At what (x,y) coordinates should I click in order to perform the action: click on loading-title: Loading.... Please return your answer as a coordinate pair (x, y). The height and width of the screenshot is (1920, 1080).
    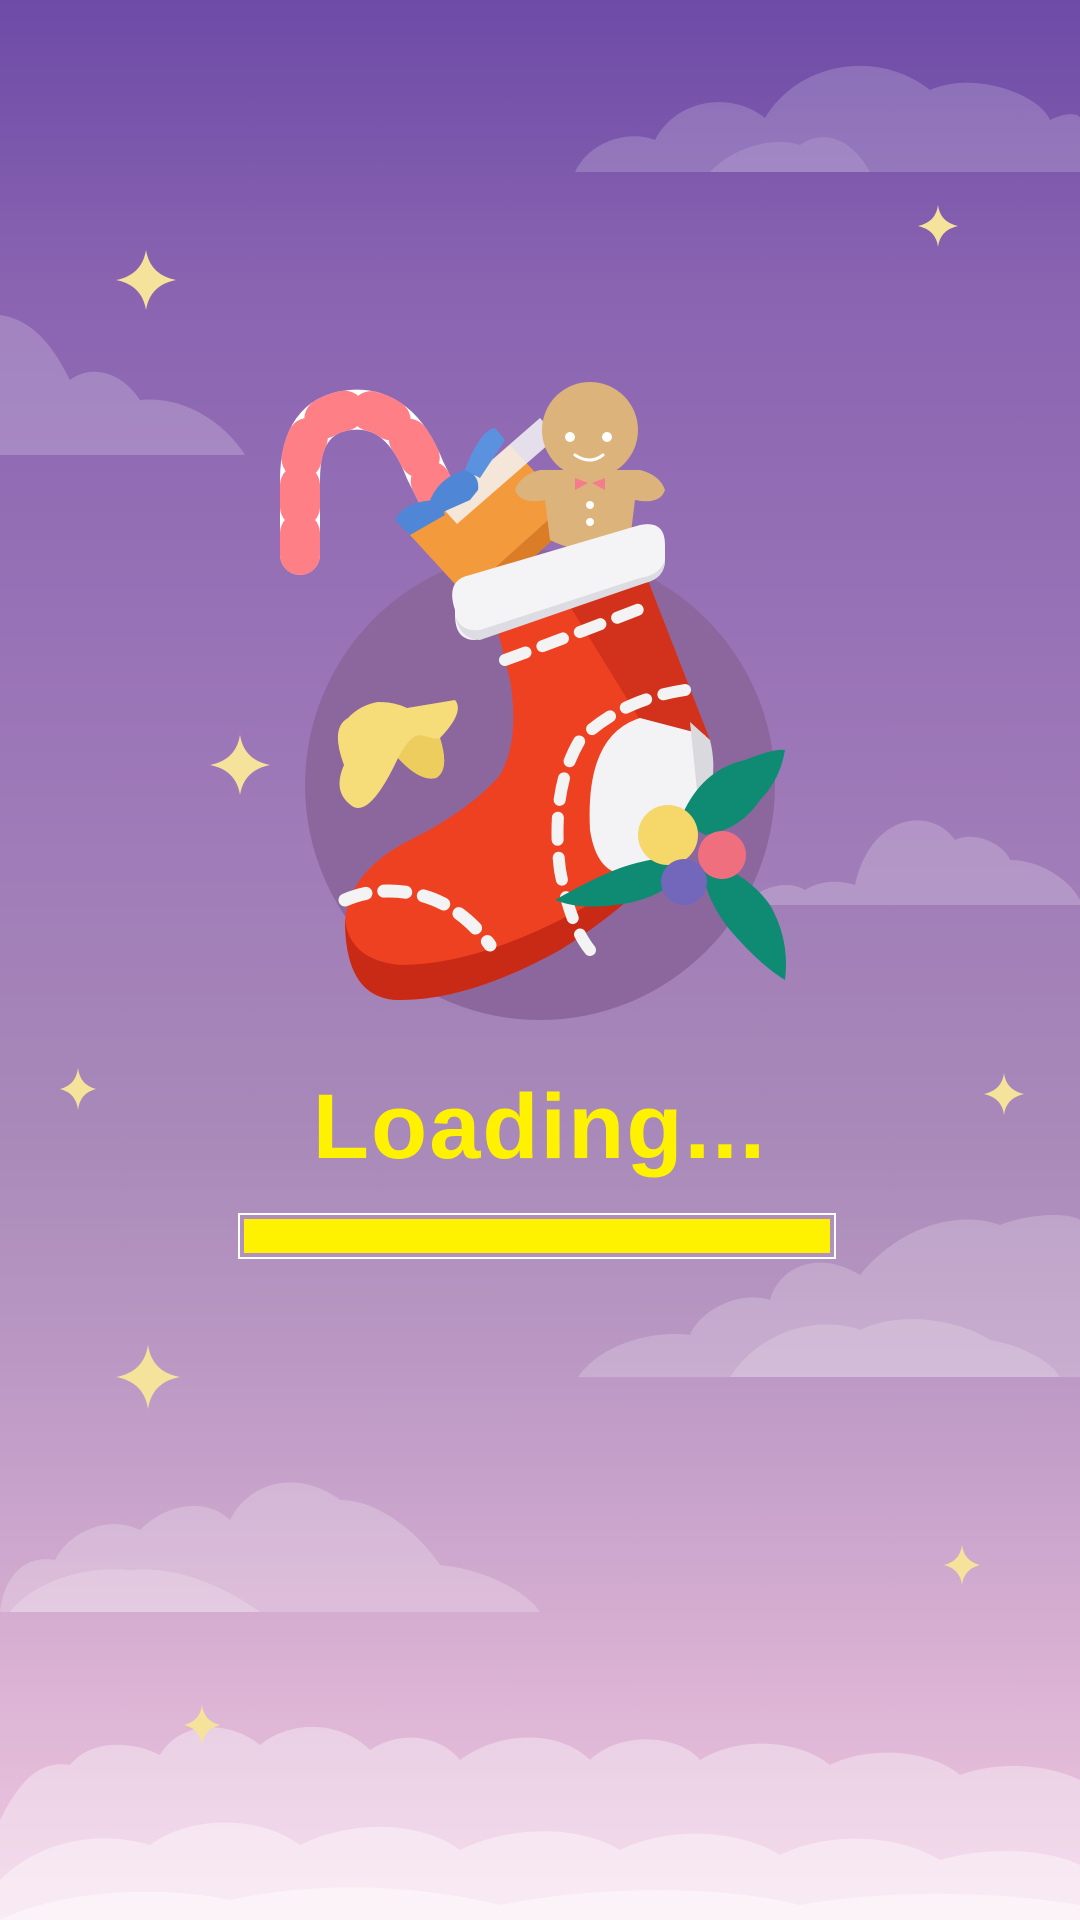
    Looking at the image, I should click on (540, 1127).